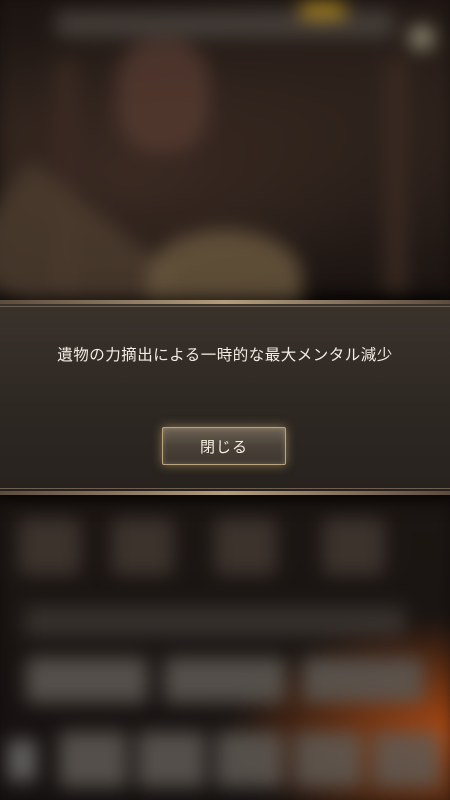 The width and height of the screenshot is (450, 800). I want to click on dialog-message: 遺物の力摘出による一時的な最大メンタル減少, so click(225, 355).